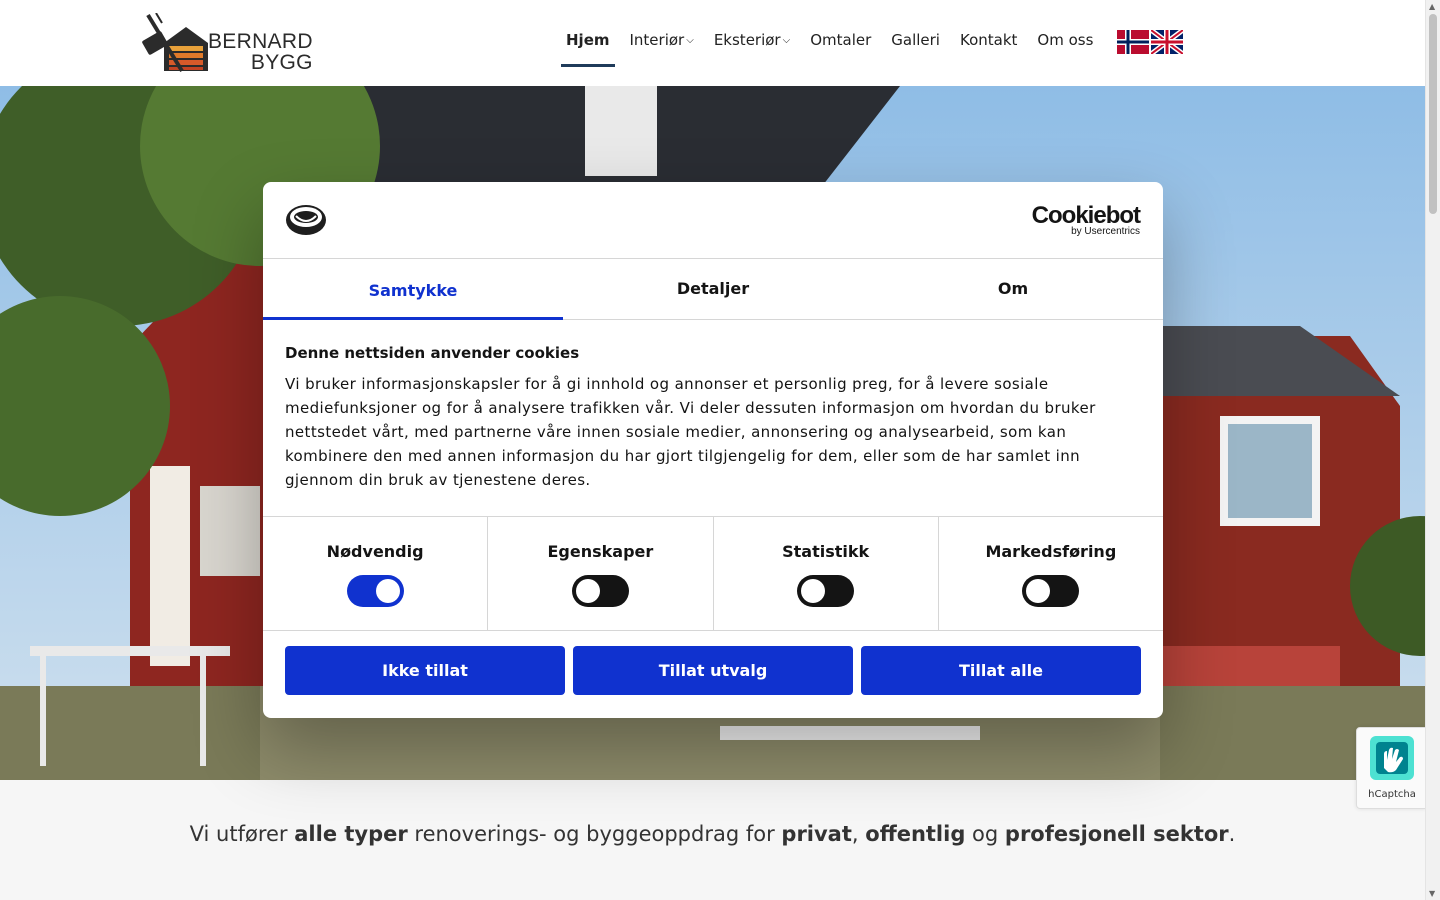 Image resolution: width=1440 pixels, height=900 pixels. What do you see at coordinates (826, 573) in the screenshot?
I see `toggle-statistikk: Statistikk` at bounding box center [826, 573].